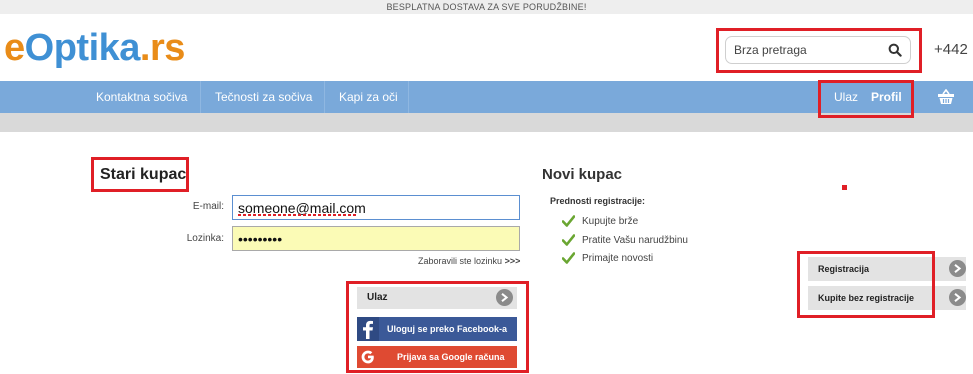  What do you see at coordinates (451, 357) in the screenshot?
I see `google-login-label: Prijava sa Google računa` at bounding box center [451, 357].